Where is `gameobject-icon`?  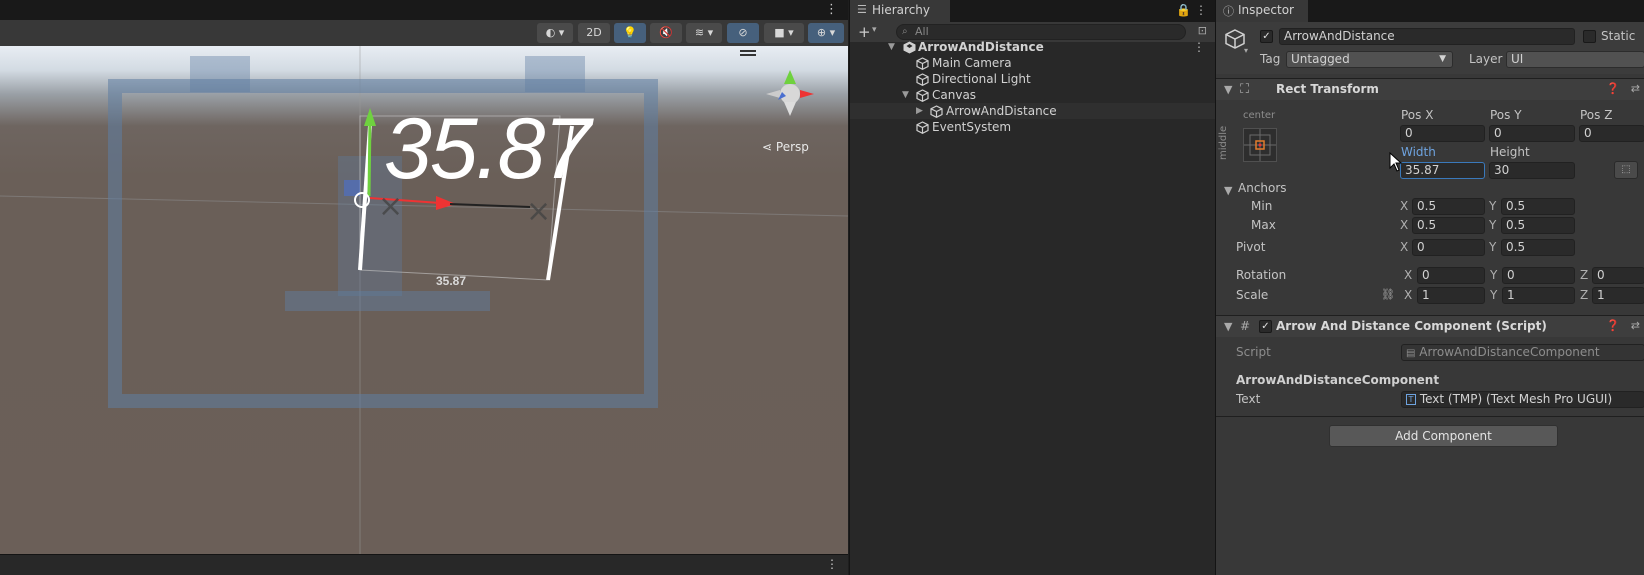 gameobject-icon is located at coordinates (1235, 40).